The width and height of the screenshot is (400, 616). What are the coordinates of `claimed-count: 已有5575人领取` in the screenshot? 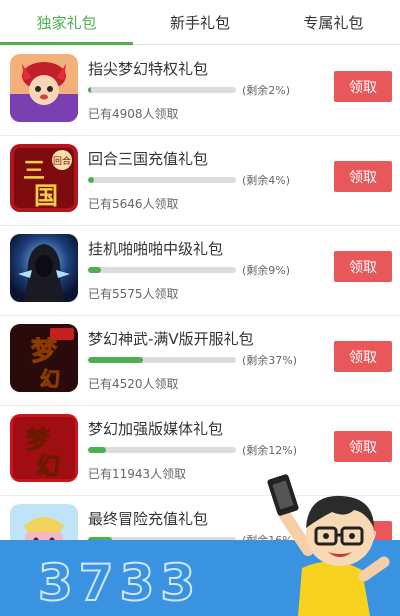 It's located at (133, 294).